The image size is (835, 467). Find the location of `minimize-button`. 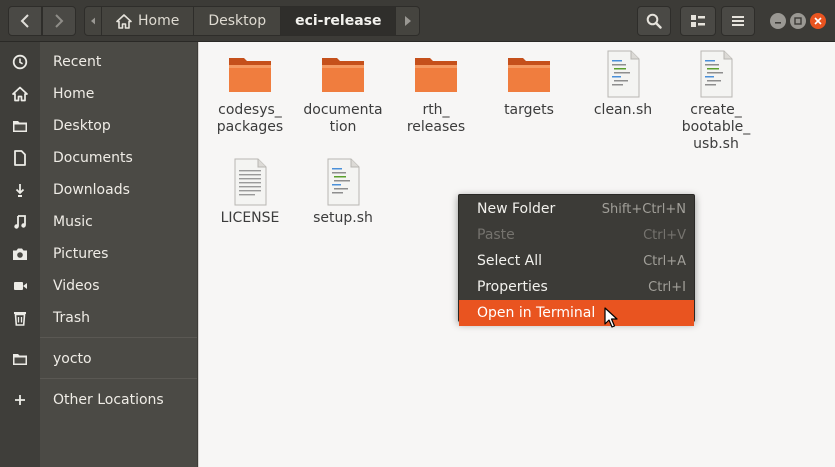

minimize-button is located at coordinates (778, 21).